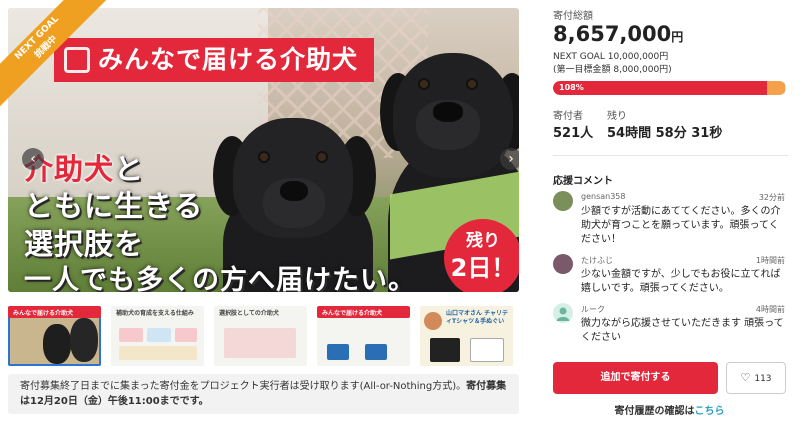 This screenshot has height=422, width=800. Describe the element at coordinates (612, 70) in the screenshot. I see `first-goal-text: (第一目標金額 8,000,000円)` at that location.